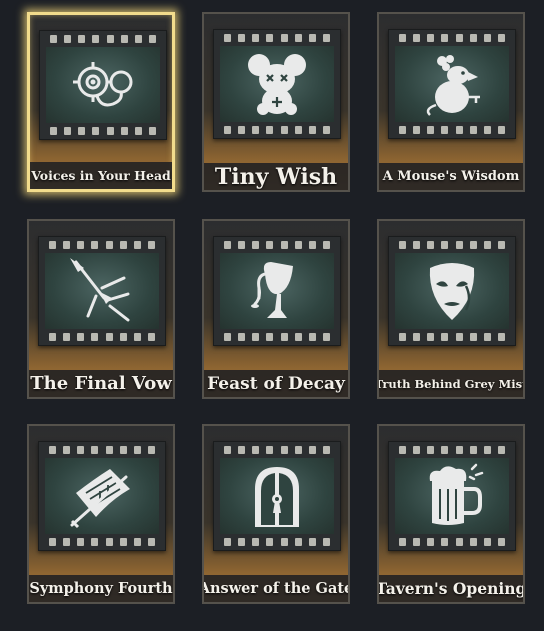 The height and width of the screenshot is (631, 544). I want to click on weeping-mask-icon, so click(452, 291).